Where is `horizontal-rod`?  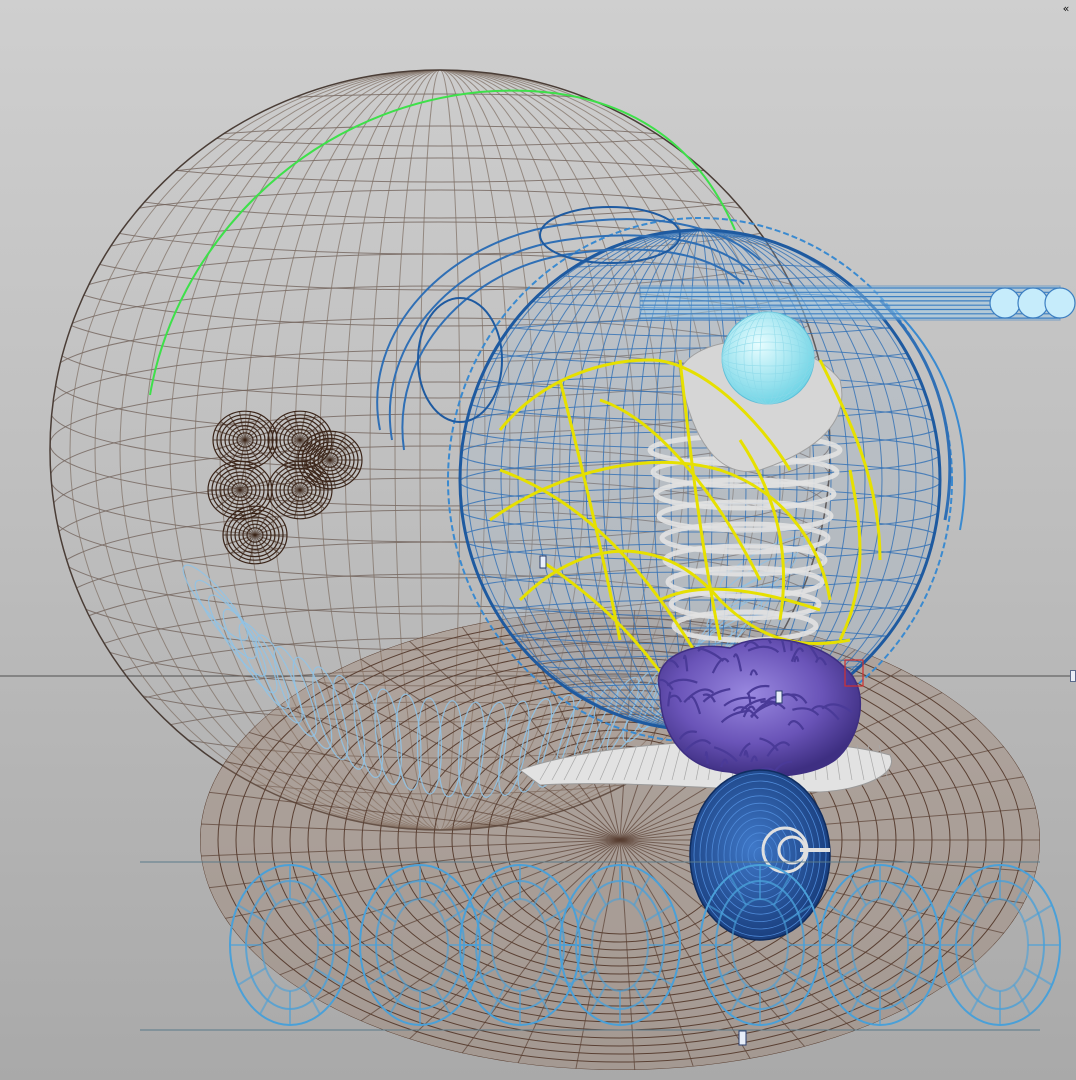
horizontal-rod is located at coordinates (857, 303).